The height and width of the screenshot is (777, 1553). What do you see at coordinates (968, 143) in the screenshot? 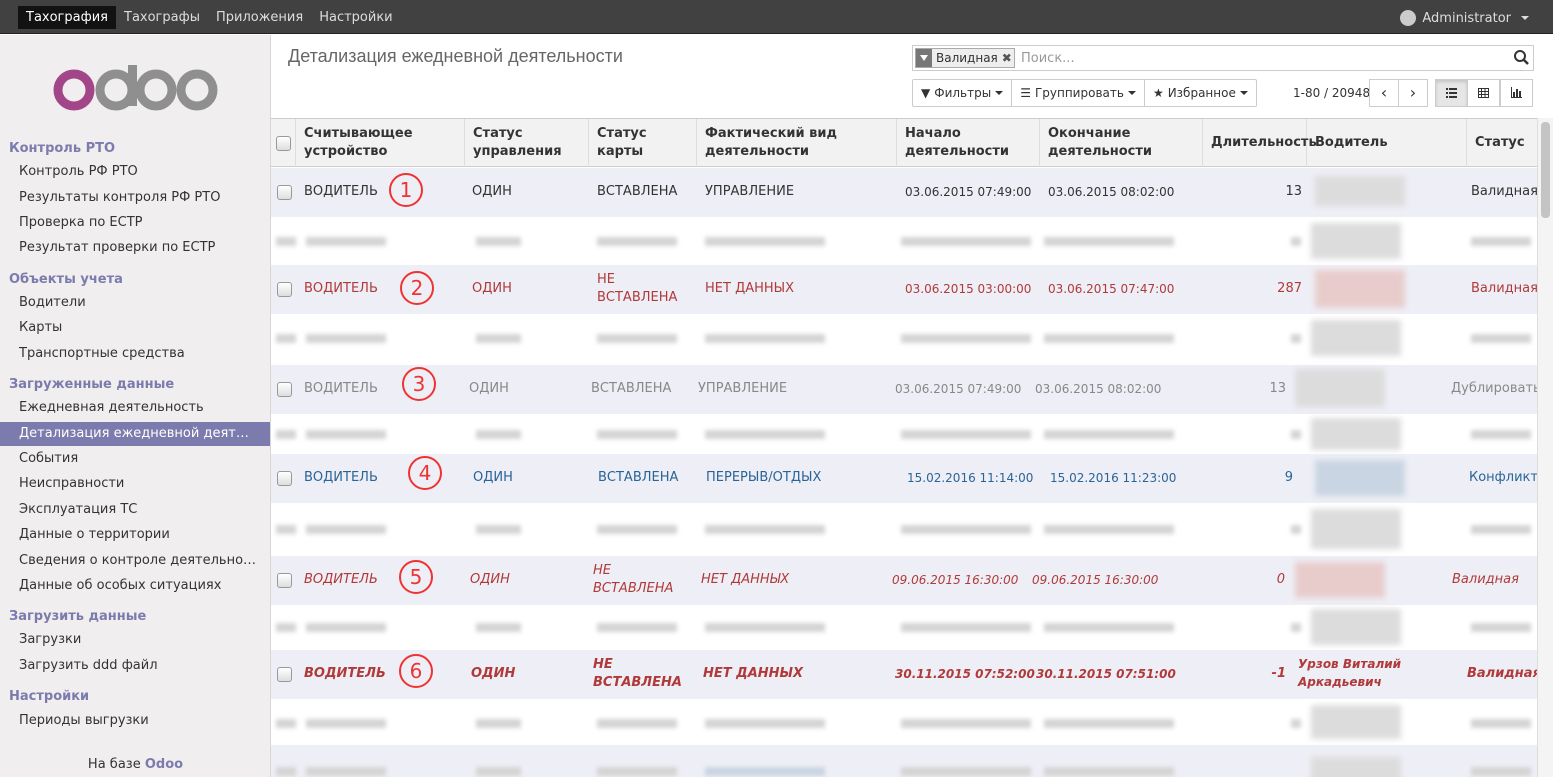
I see `column-header-start: Начало деятельности` at bounding box center [968, 143].